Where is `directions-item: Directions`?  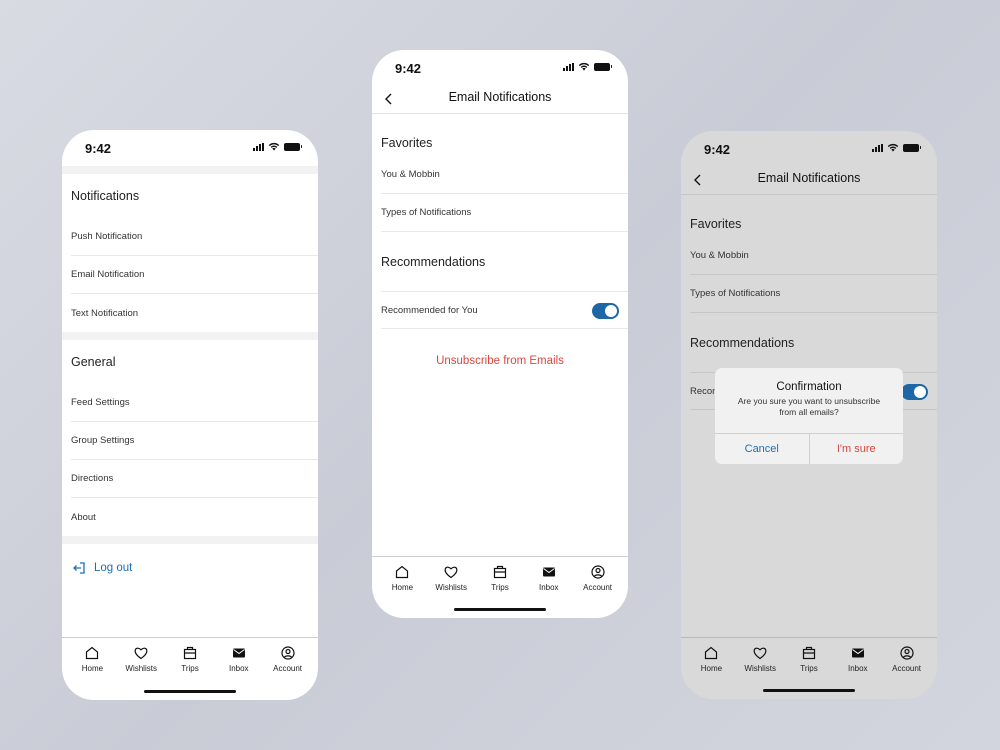 directions-item: Directions is located at coordinates (194, 479).